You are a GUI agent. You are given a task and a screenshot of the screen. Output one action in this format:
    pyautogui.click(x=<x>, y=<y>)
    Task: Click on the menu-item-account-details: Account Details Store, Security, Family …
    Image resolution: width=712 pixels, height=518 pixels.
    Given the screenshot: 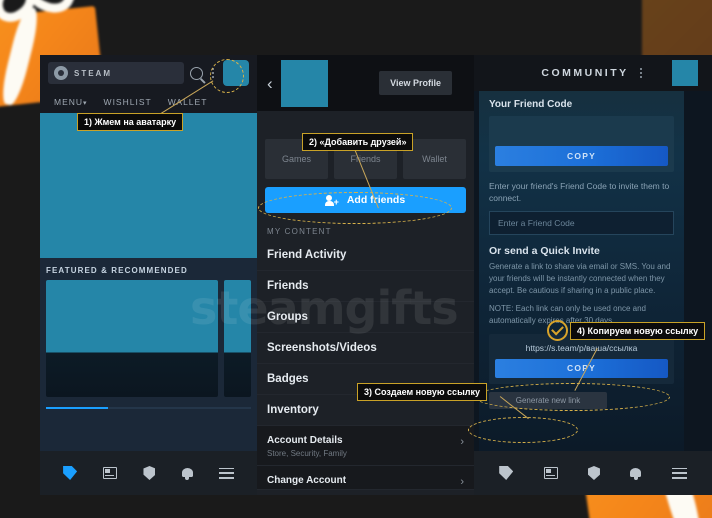 What is the action you would take?
    pyautogui.click(x=365, y=446)
    